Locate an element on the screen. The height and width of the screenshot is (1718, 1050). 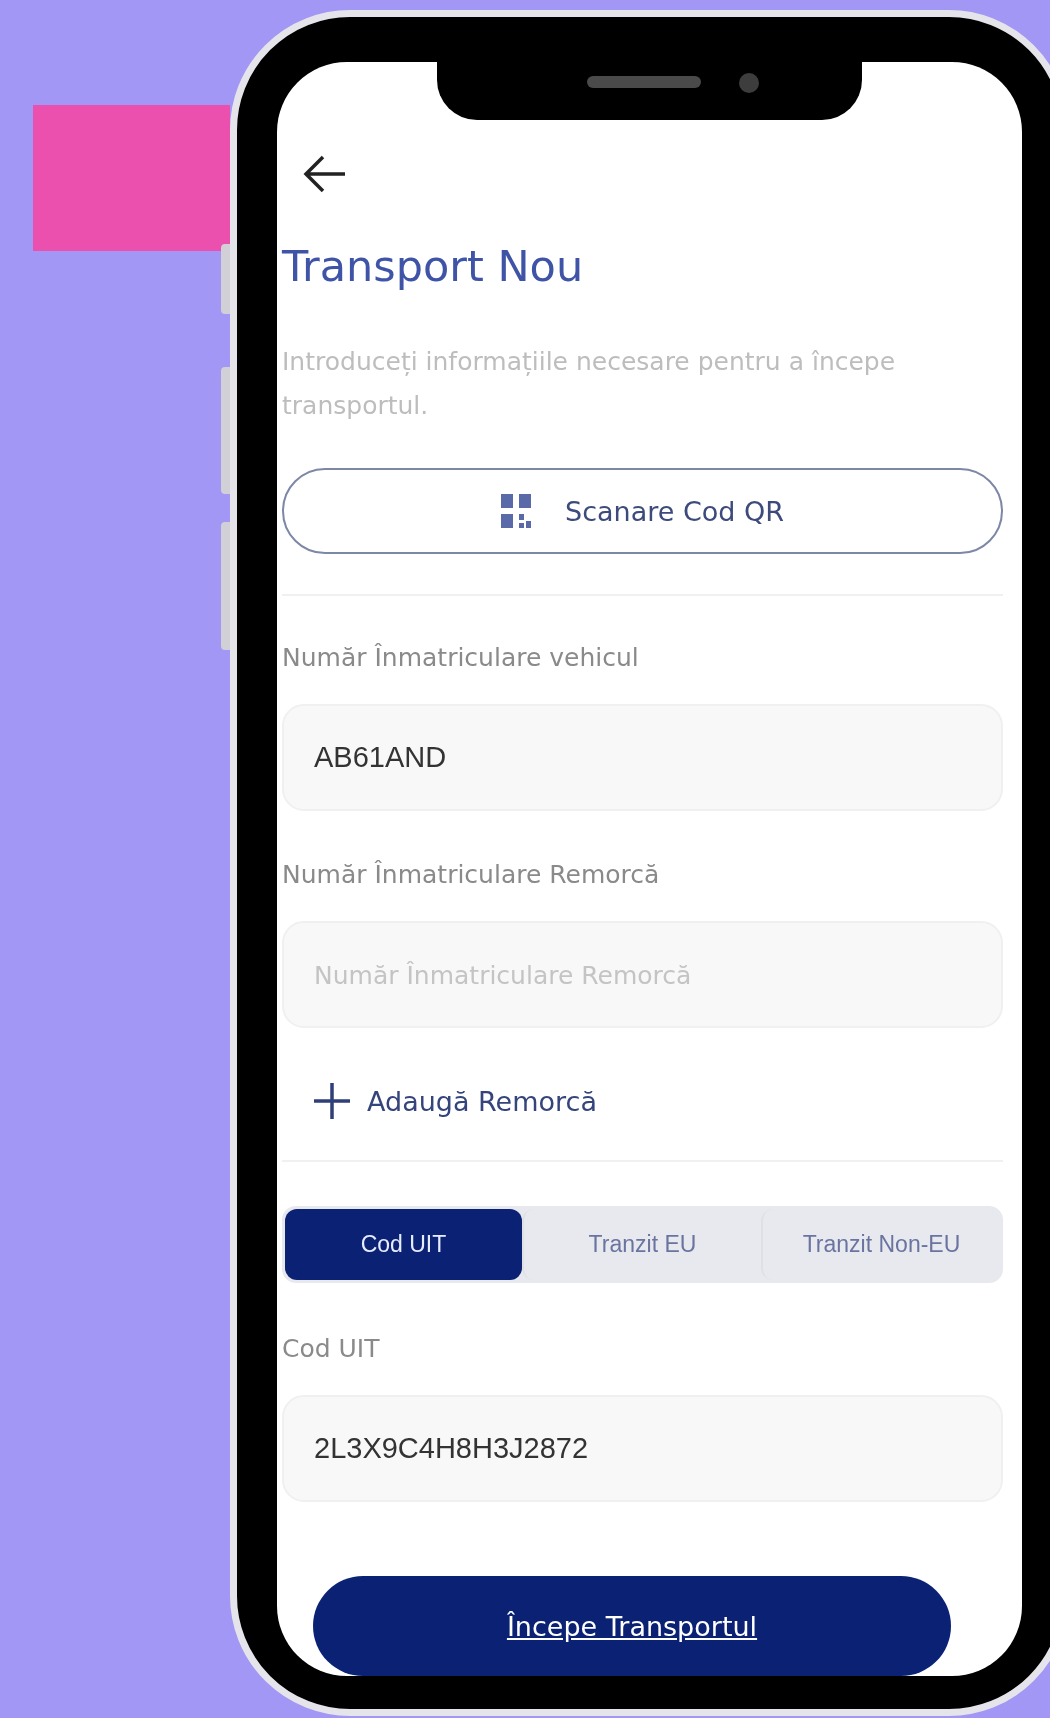
scan-qr-button: Scanare Cod QR is located at coordinates (642, 511).